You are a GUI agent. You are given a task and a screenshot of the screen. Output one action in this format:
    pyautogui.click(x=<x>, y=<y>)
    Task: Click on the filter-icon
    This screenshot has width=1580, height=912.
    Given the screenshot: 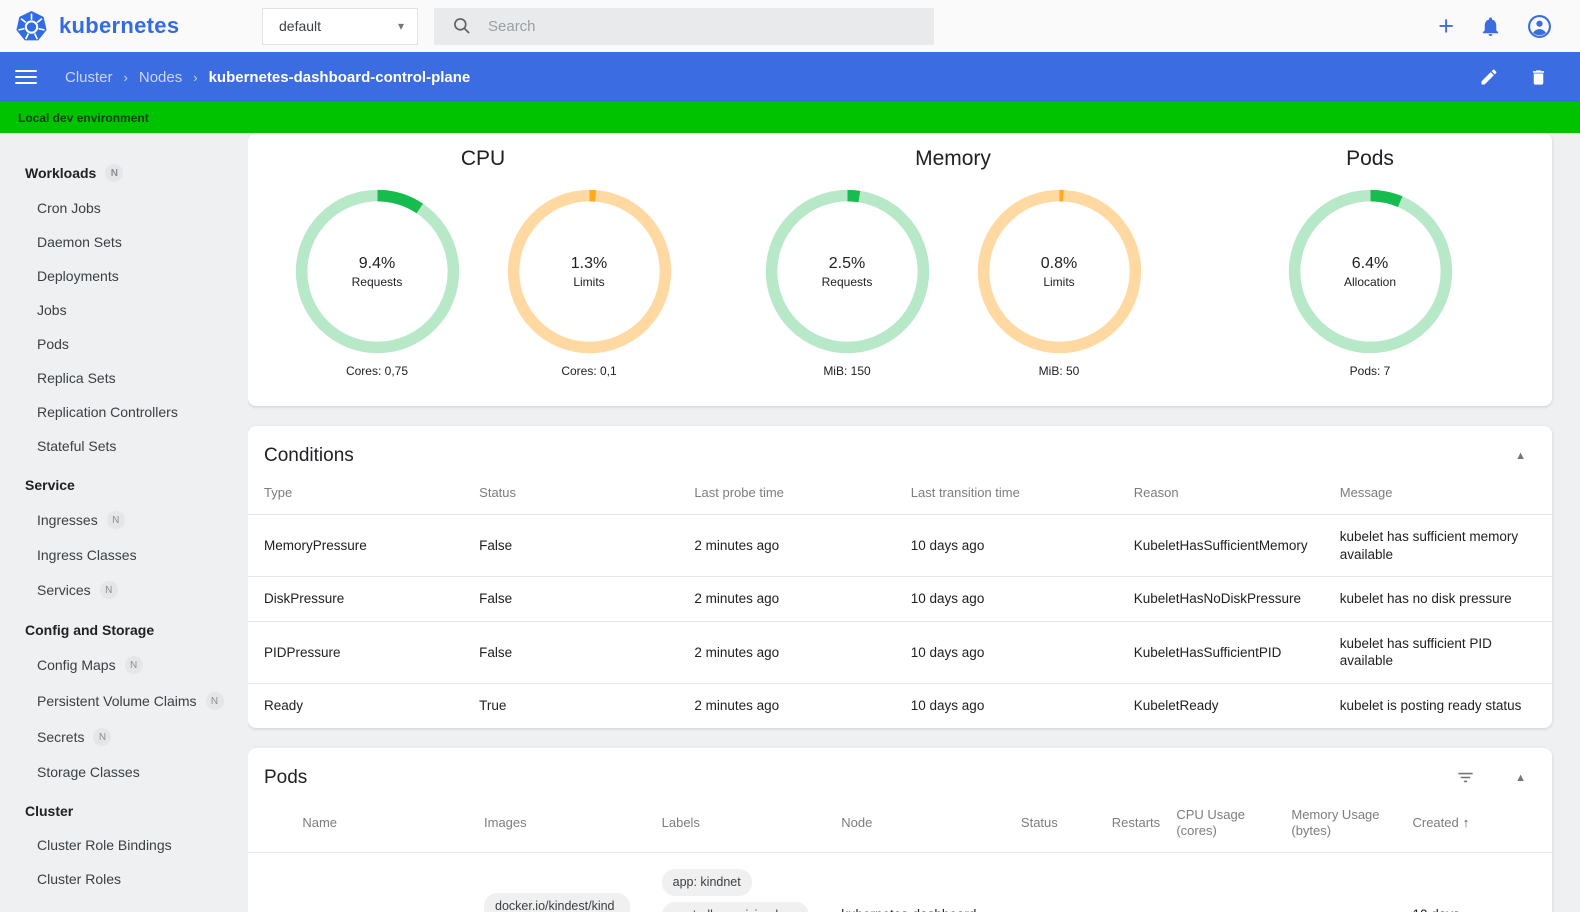 What is the action you would take?
    pyautogui.click(x=1465, y=777)
    